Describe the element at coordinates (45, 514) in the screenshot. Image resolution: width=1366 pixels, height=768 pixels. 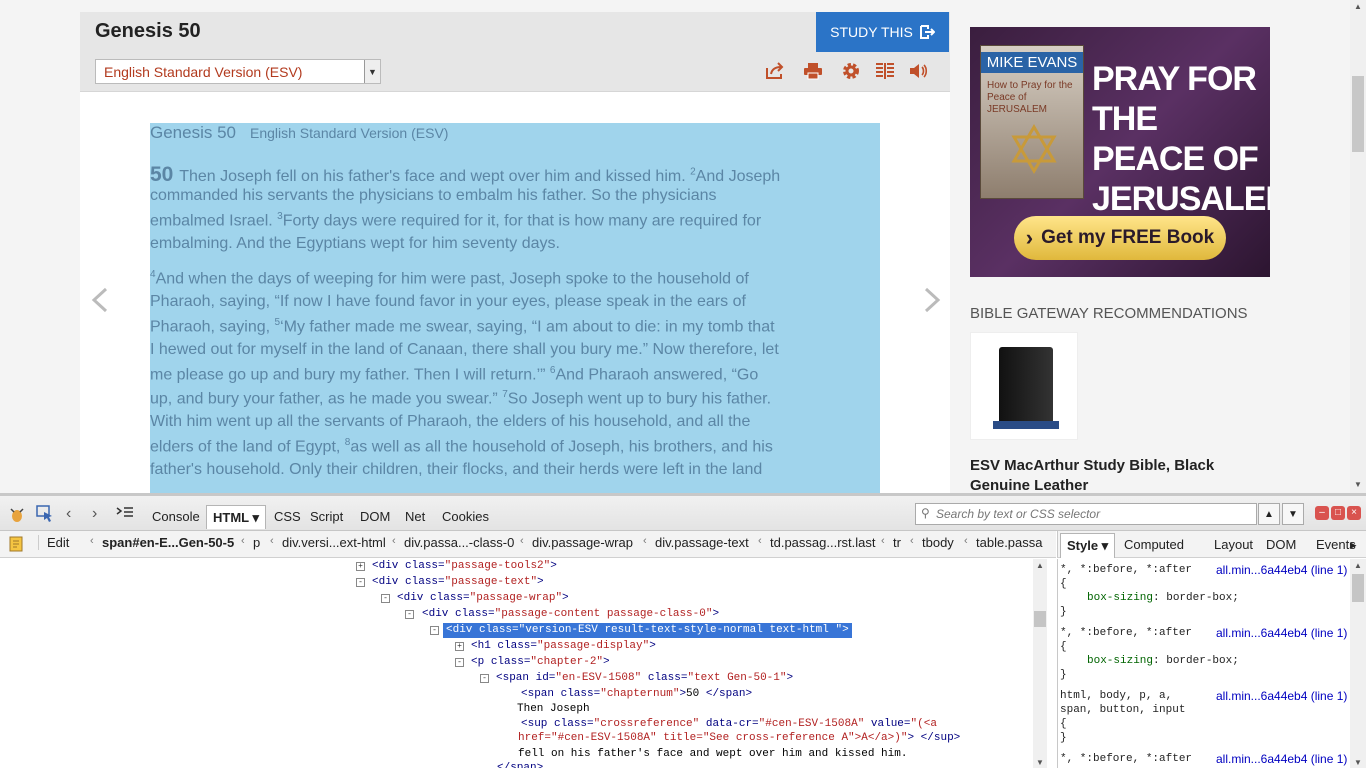
I see `inspect-icon` at that location.